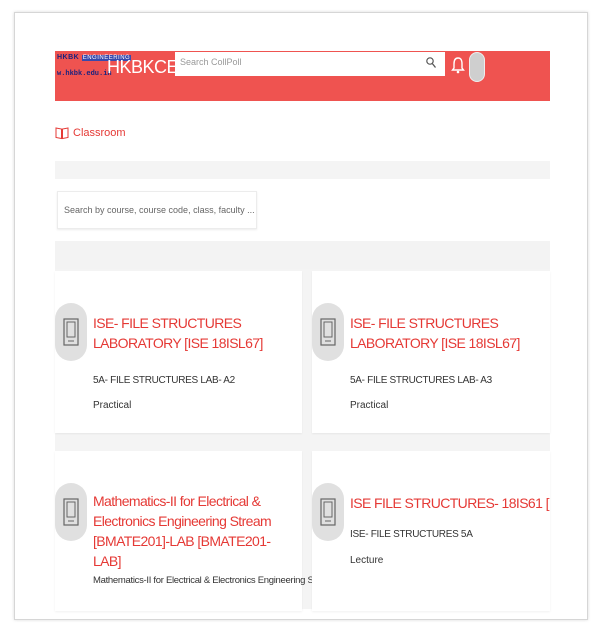  What do you see at coordinates (143, 67) in the screenshot?
I see `brand-name: HKBKCE` at bounding box center [143, 67].